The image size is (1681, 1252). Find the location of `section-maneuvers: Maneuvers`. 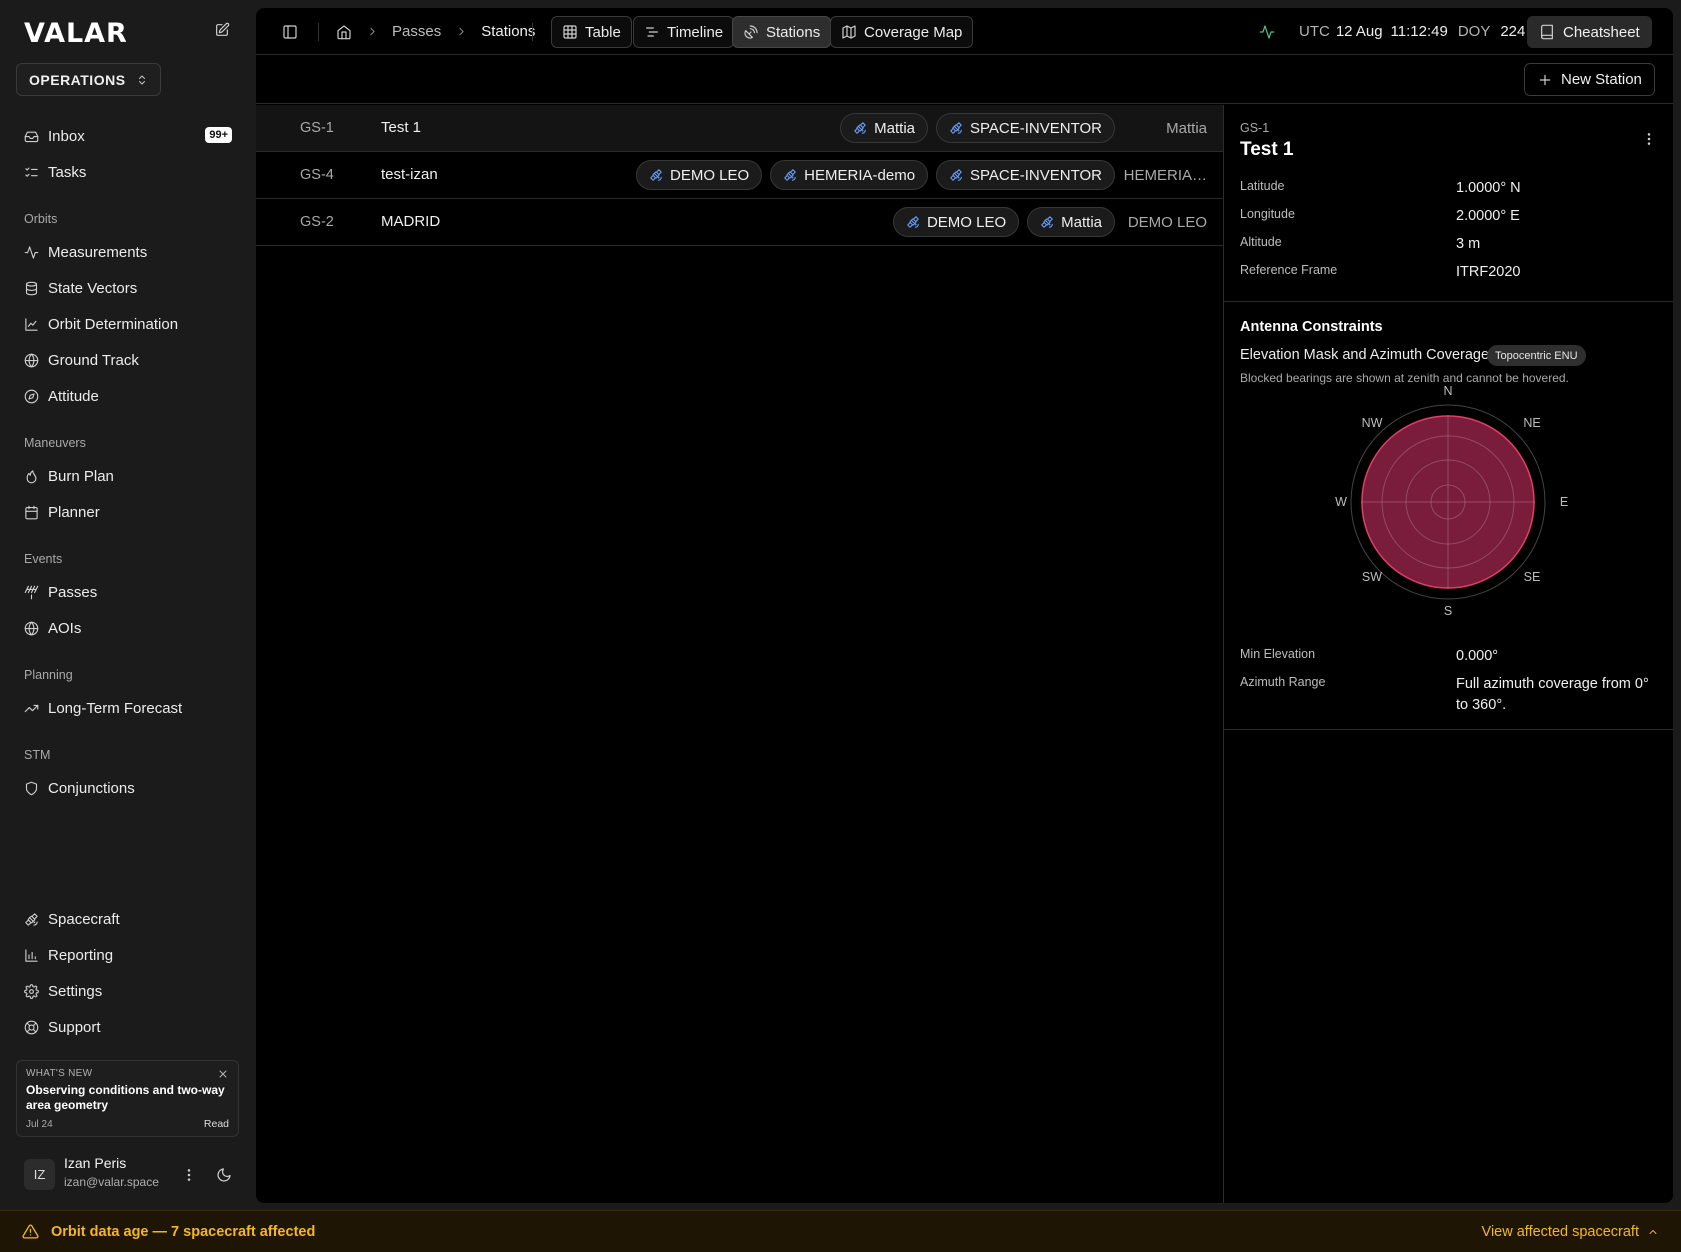

section-maneuvers: Maneuvers is located at coordinates (55, 443).